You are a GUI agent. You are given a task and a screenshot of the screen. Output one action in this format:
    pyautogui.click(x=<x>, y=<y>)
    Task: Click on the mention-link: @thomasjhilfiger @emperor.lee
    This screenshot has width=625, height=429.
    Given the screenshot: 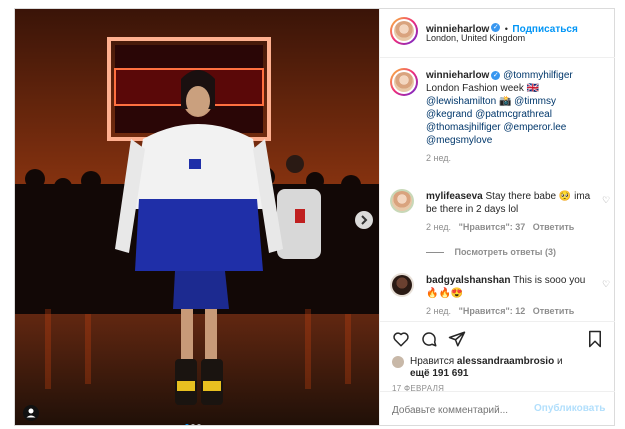 What is the action you would take?
    pyautogui.click(x=516, y=127)
    